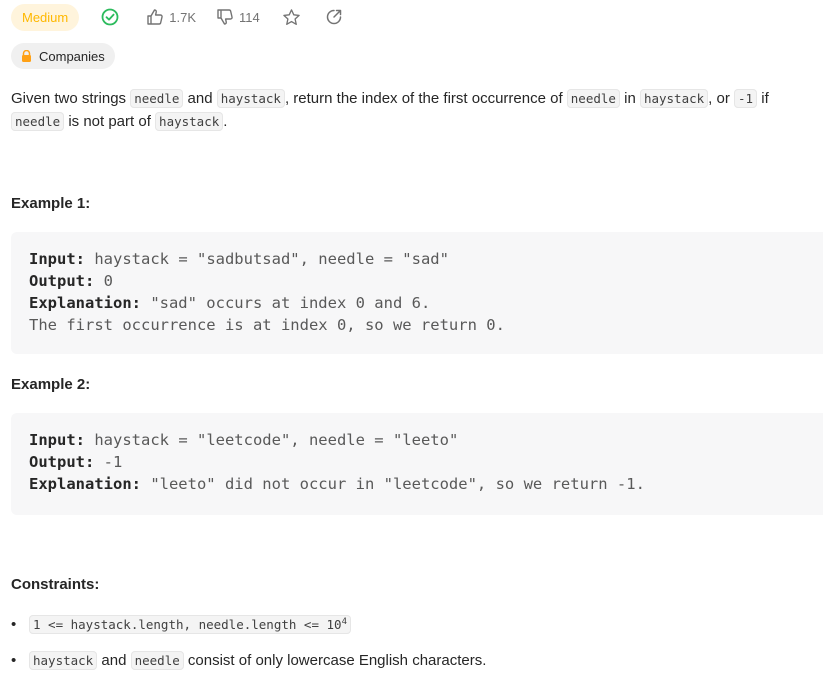  I want to click on like-count: 1.7K, so click(182, 17).